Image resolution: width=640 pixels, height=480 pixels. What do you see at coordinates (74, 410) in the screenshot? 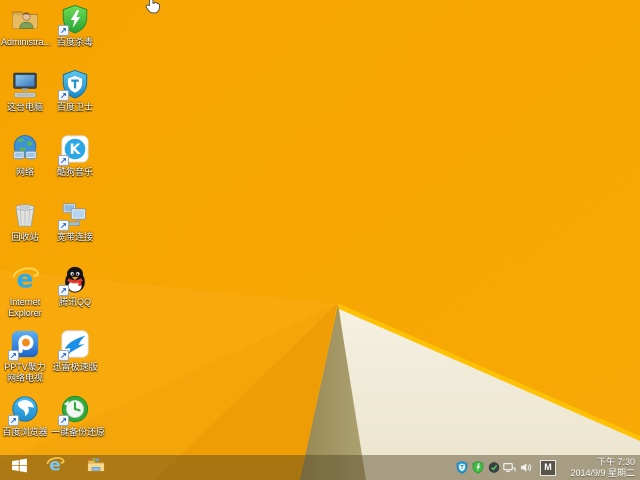
I see `backup-restore-clock-icon: ↗` at bounding box center [74, 410].